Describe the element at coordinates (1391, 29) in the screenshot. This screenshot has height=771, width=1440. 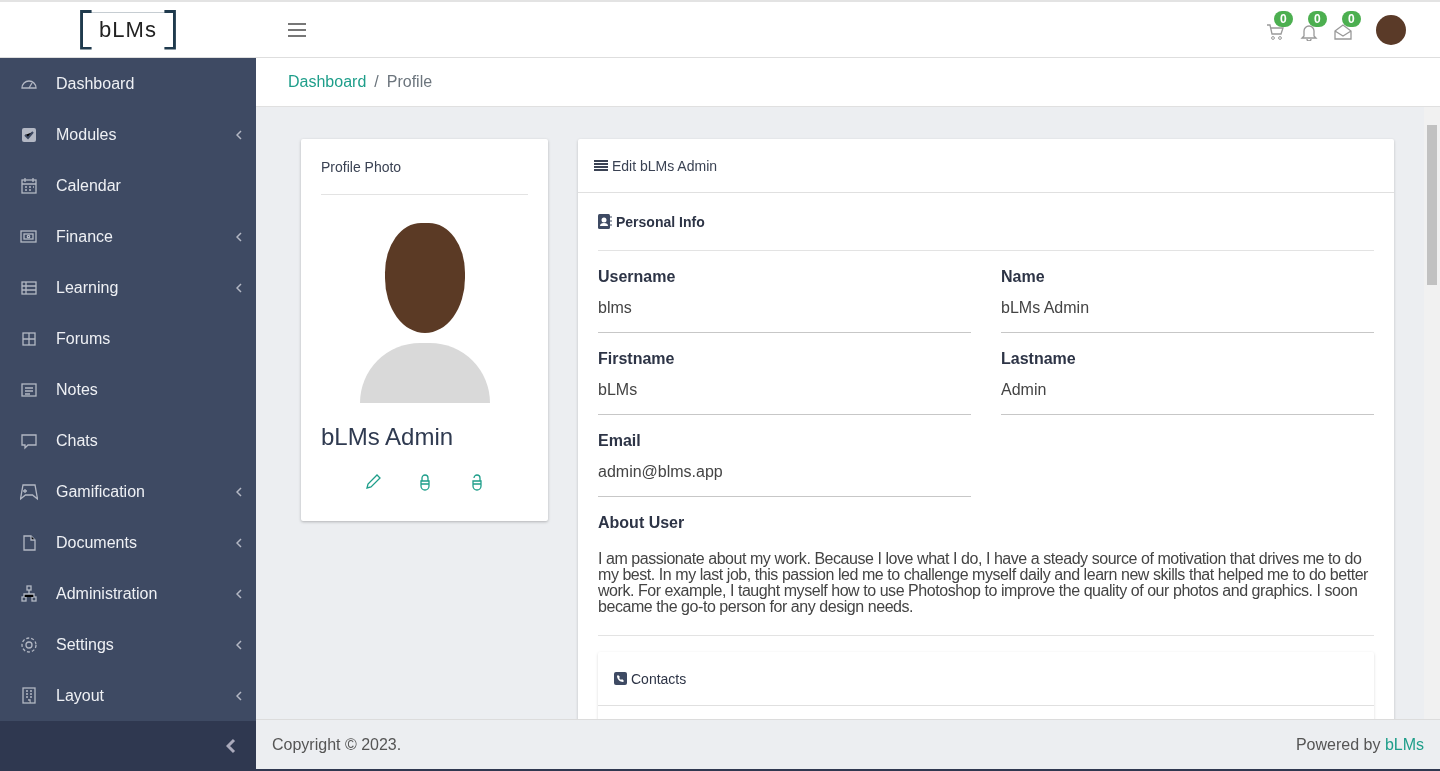
I see `user-avatar` at that location.